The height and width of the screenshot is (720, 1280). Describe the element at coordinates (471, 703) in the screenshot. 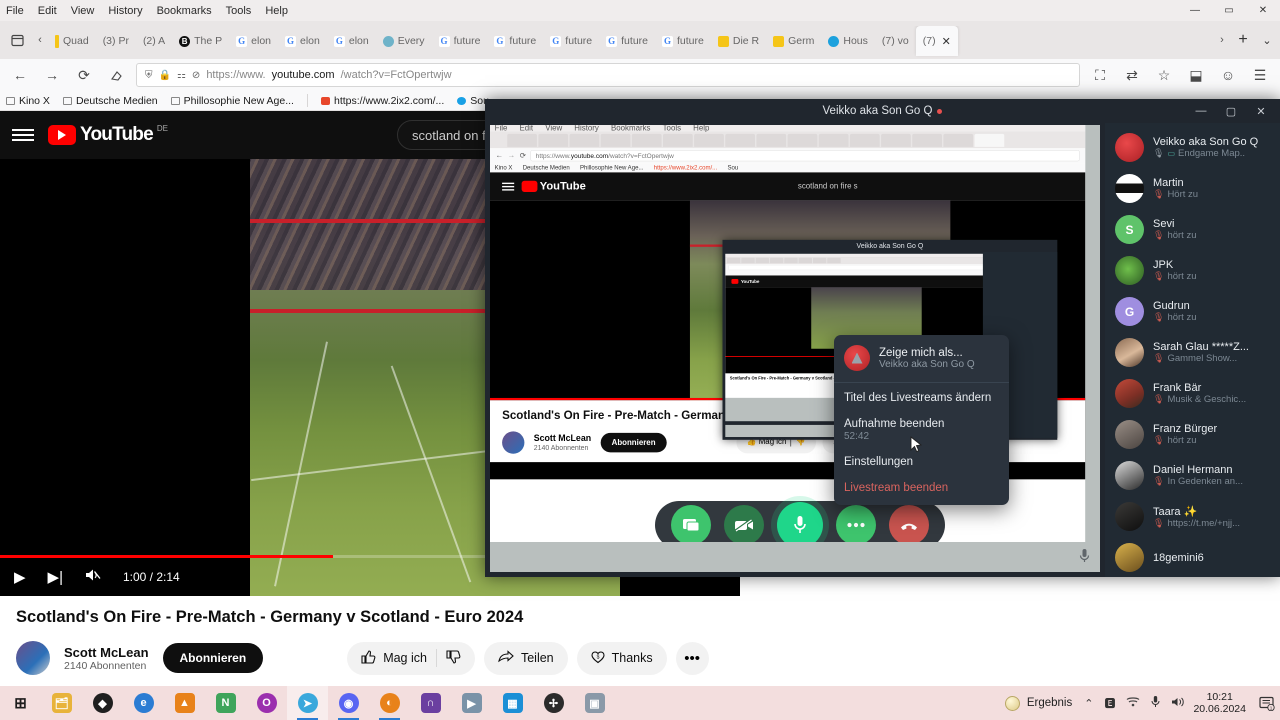

I see `taskbar-media-player-icon: ▶` at that location.